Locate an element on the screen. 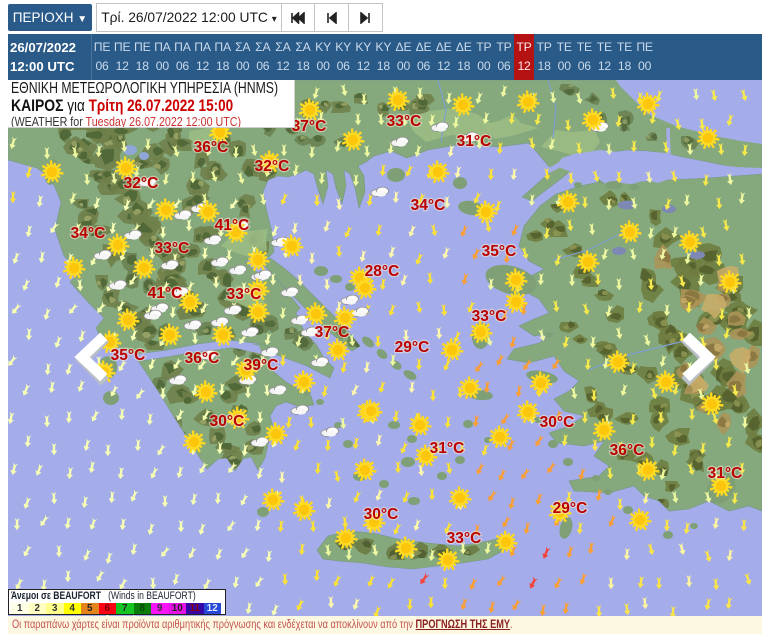  svg-text: 39°C is located at coordinates (261, 365).